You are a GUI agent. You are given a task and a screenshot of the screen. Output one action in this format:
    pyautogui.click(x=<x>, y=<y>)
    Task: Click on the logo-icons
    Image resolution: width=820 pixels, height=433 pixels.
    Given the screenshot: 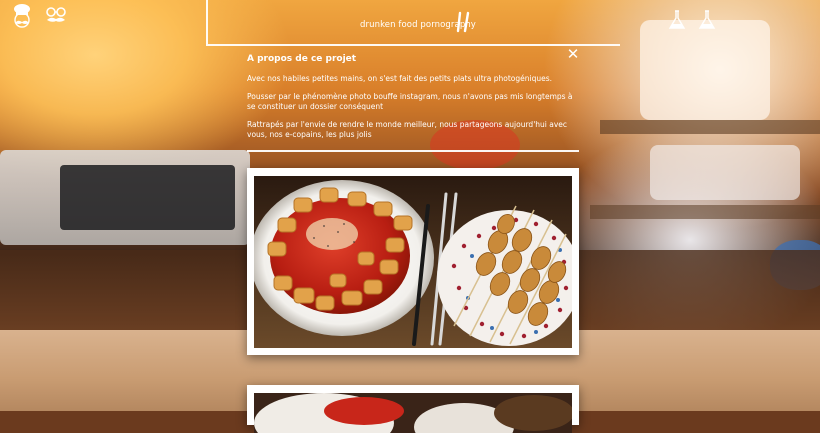 What is the action you would take?
    pyautogui.click(x=39, y=16)
    